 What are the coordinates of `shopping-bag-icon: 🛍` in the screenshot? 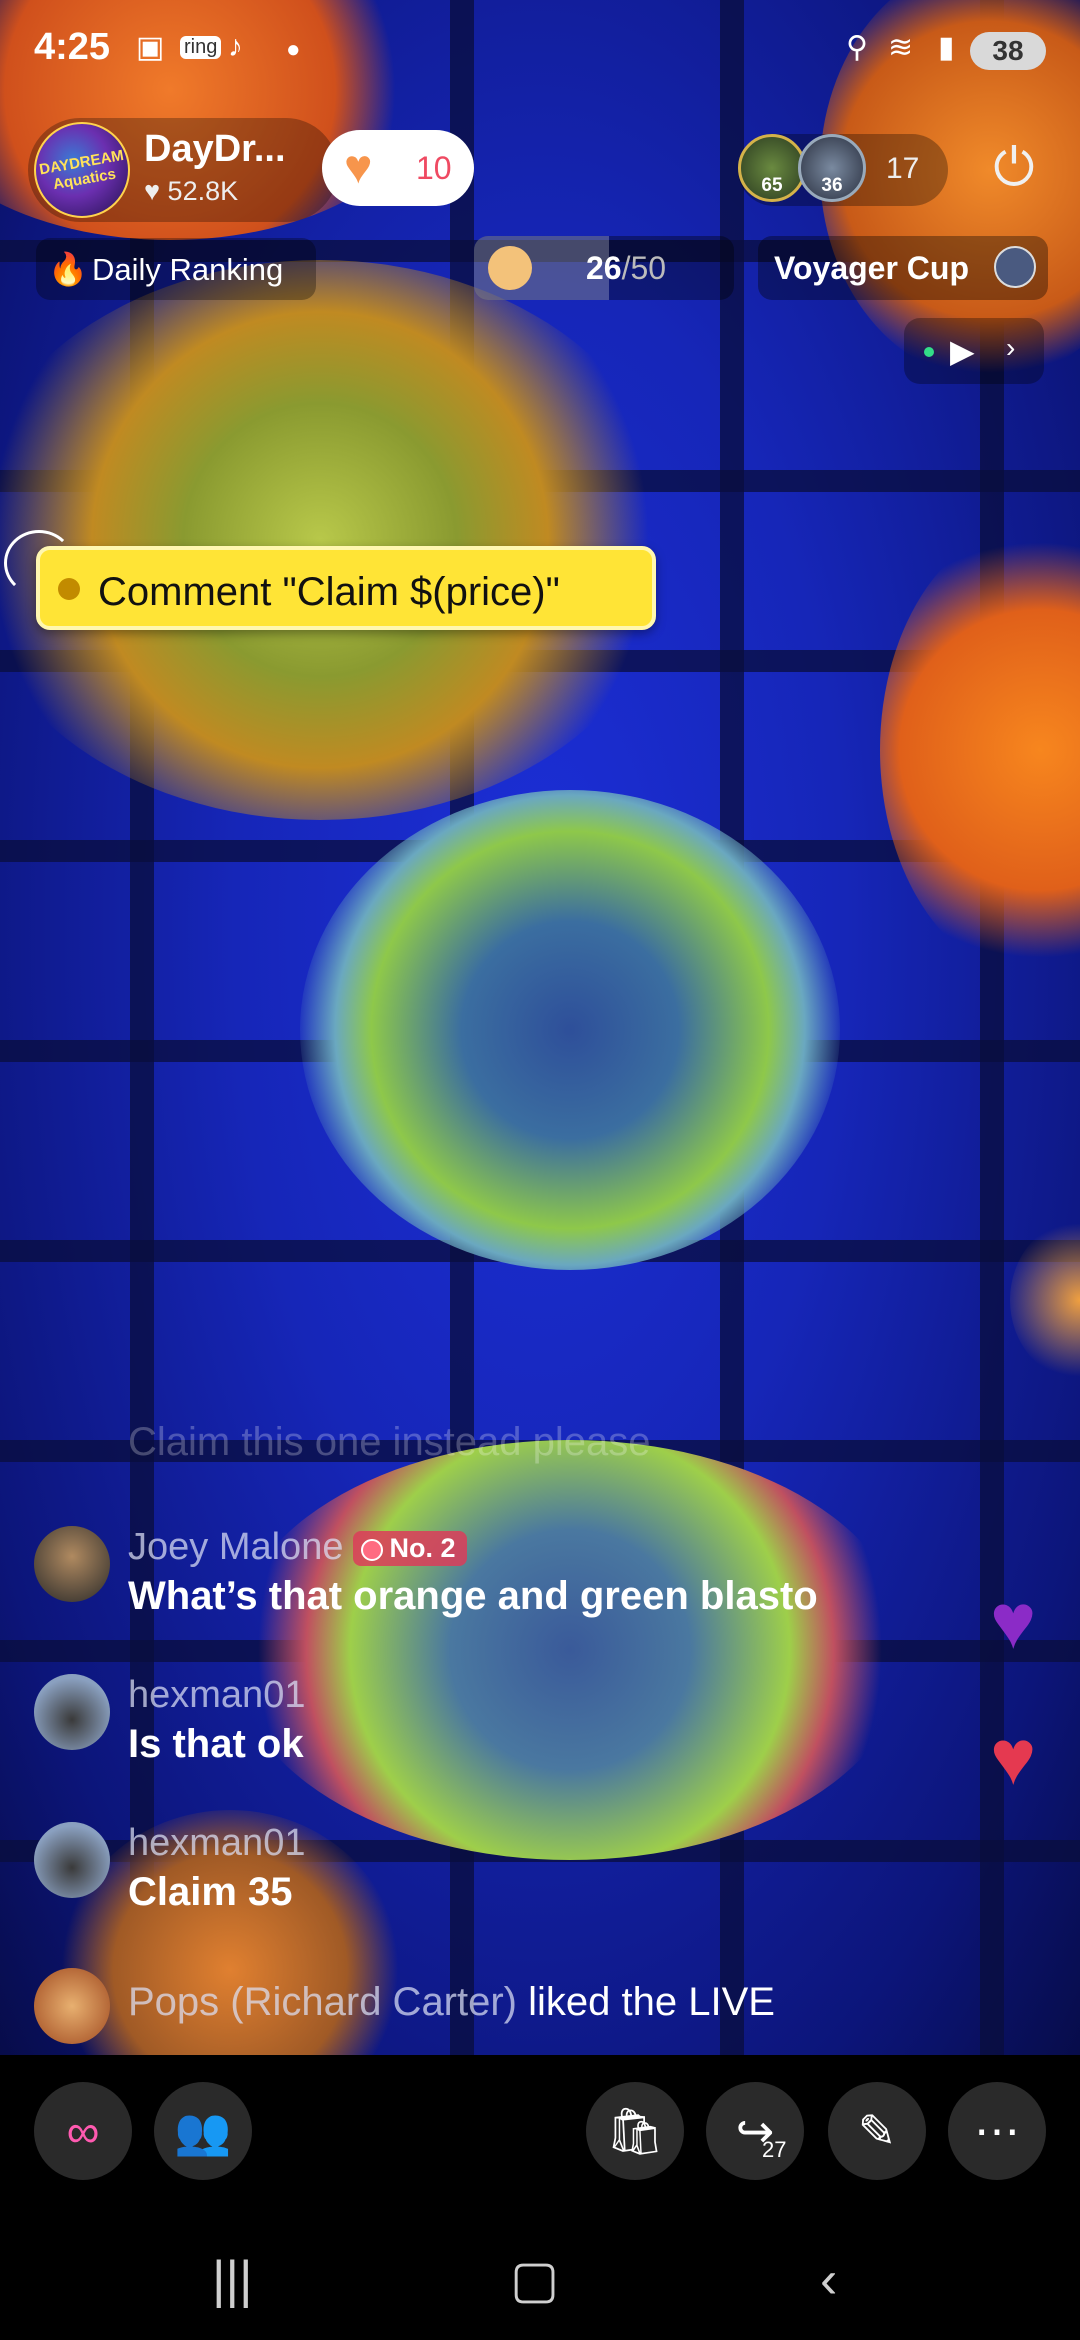 It's located at (635, 2131).